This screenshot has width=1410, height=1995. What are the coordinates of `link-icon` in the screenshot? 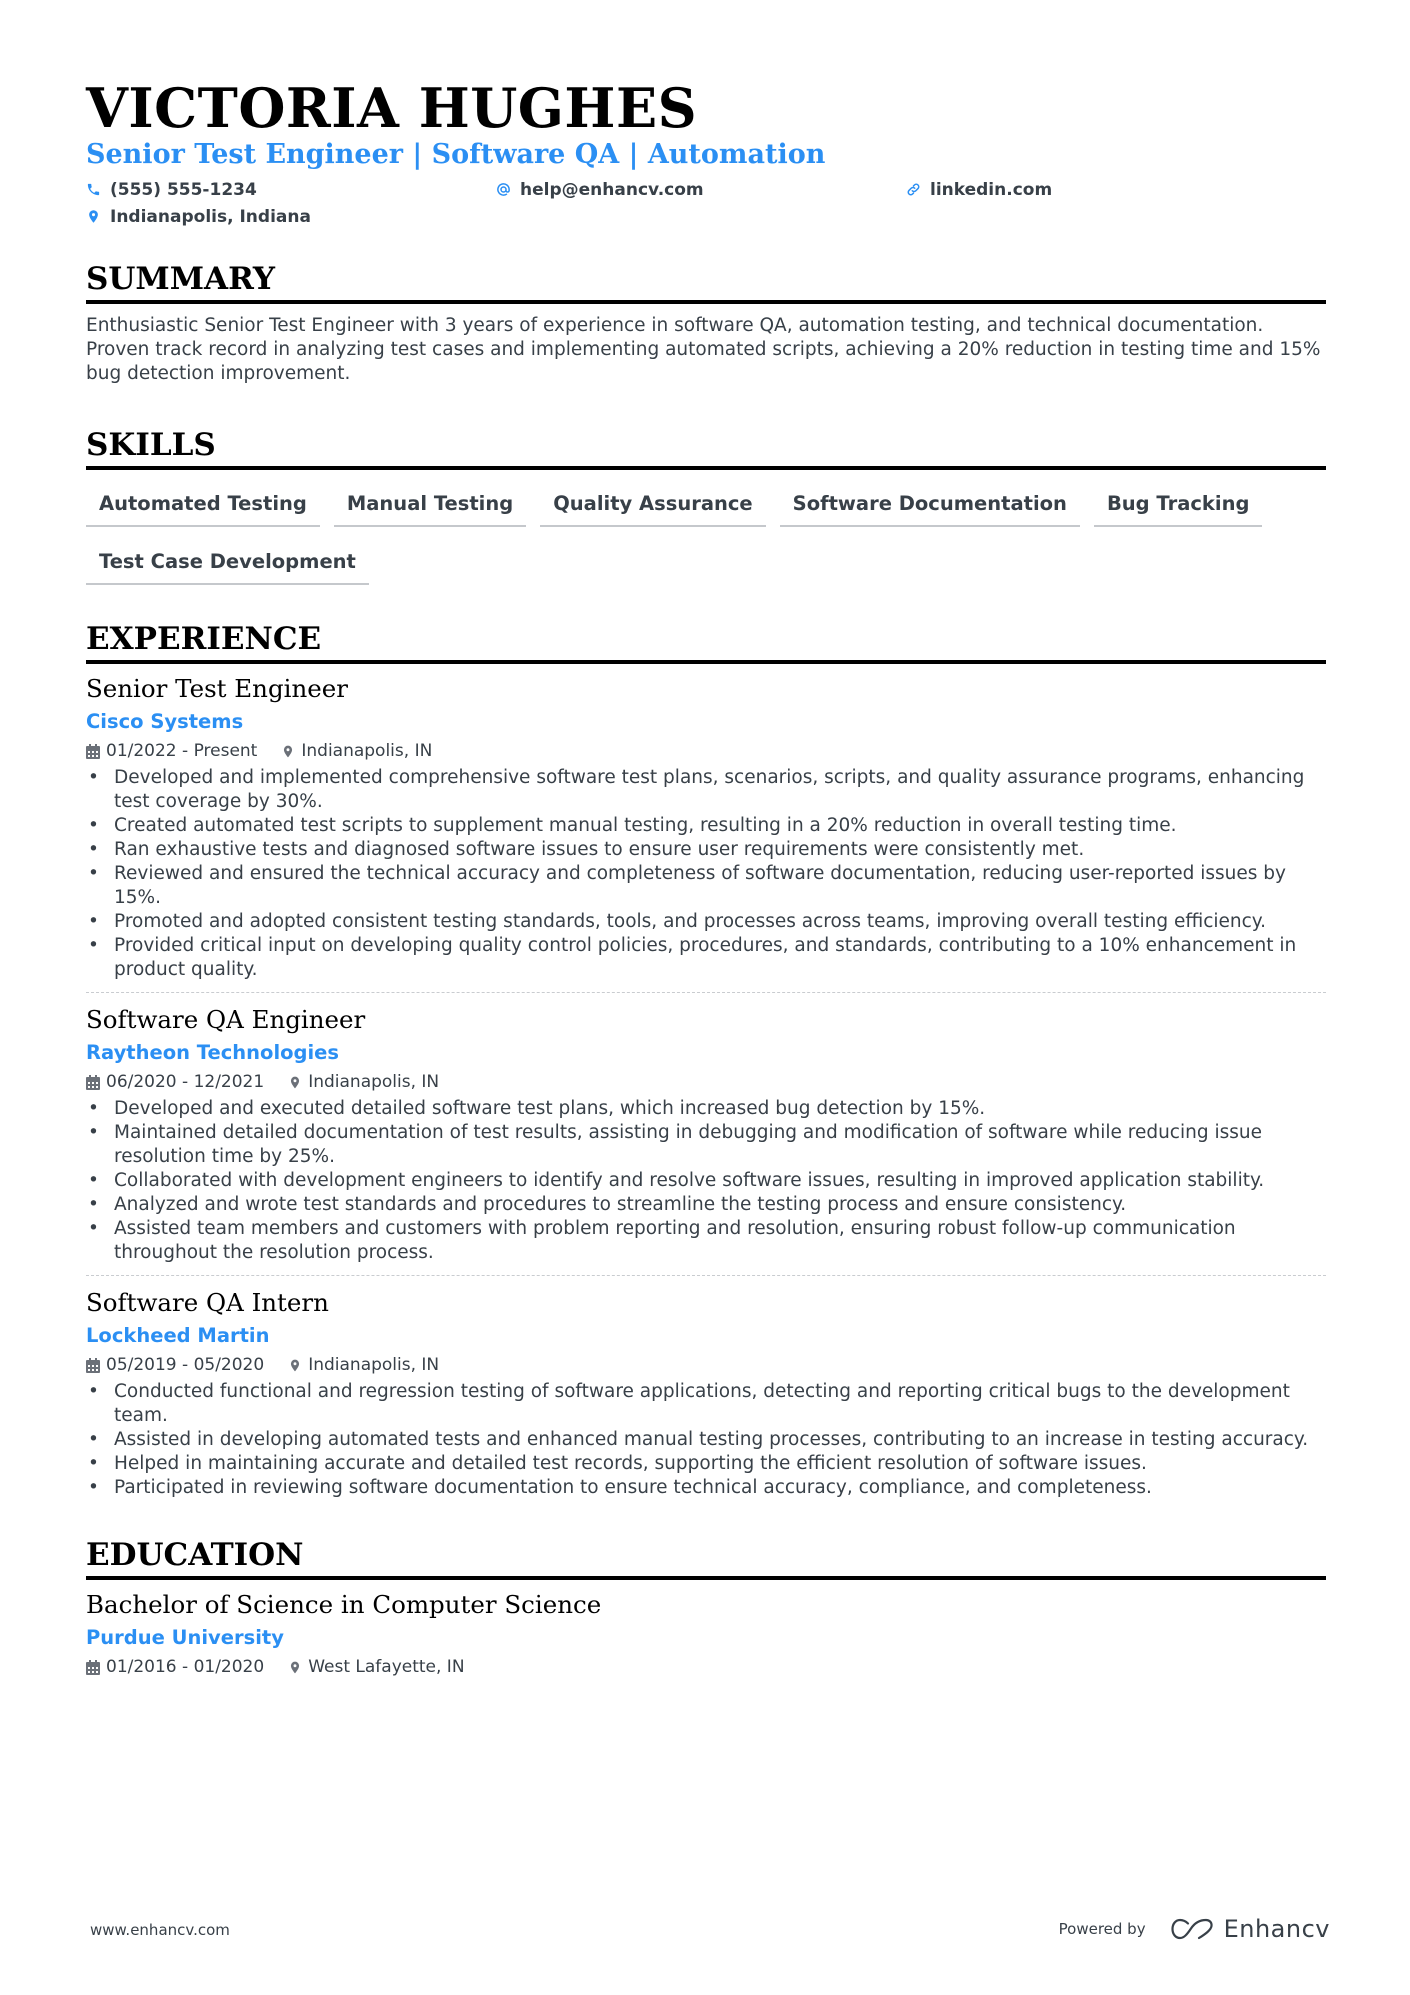 It's located at (916, 190).